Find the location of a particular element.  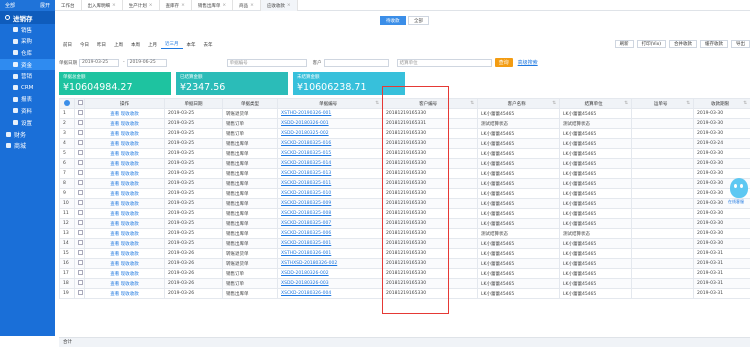

tab-pending: 待收款 is located at coordinates (393, 20).